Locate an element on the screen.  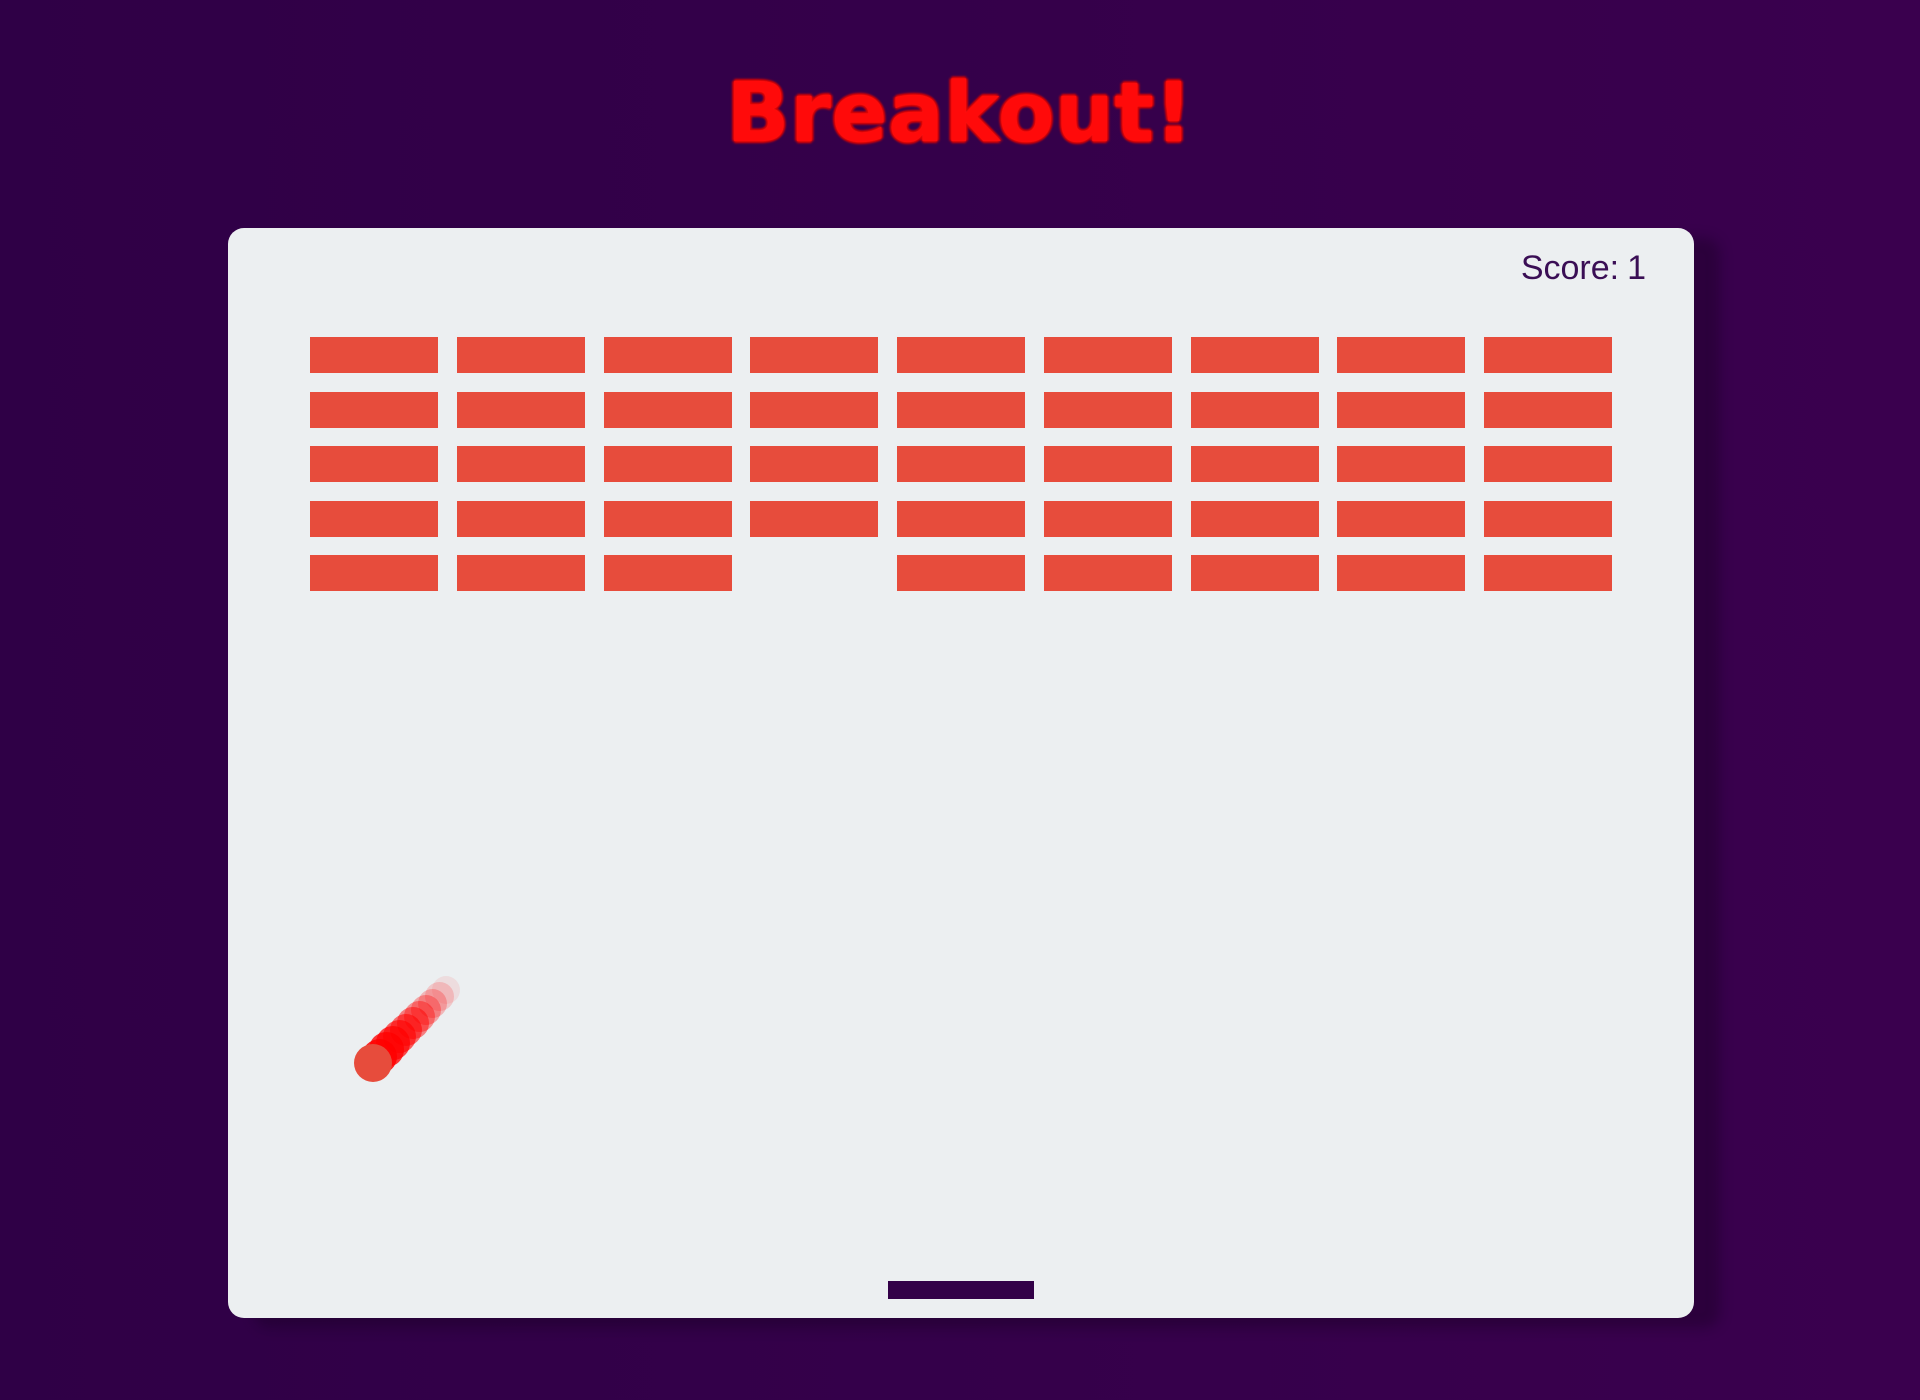
paddle is located at coordinates (961, 1290).